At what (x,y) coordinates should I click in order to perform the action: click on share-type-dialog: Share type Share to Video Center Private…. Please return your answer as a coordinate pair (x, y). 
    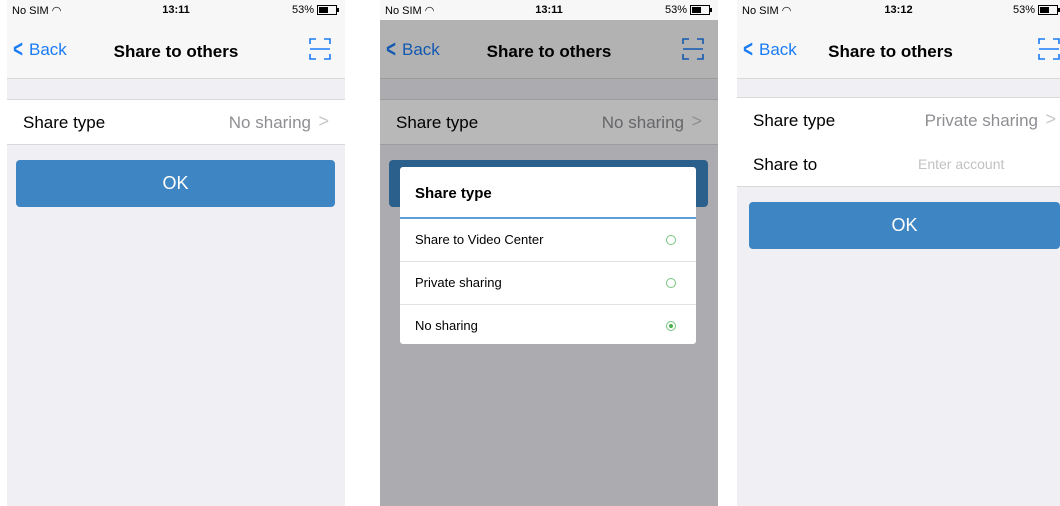
    Looking at the image, I should click on (548, 255).